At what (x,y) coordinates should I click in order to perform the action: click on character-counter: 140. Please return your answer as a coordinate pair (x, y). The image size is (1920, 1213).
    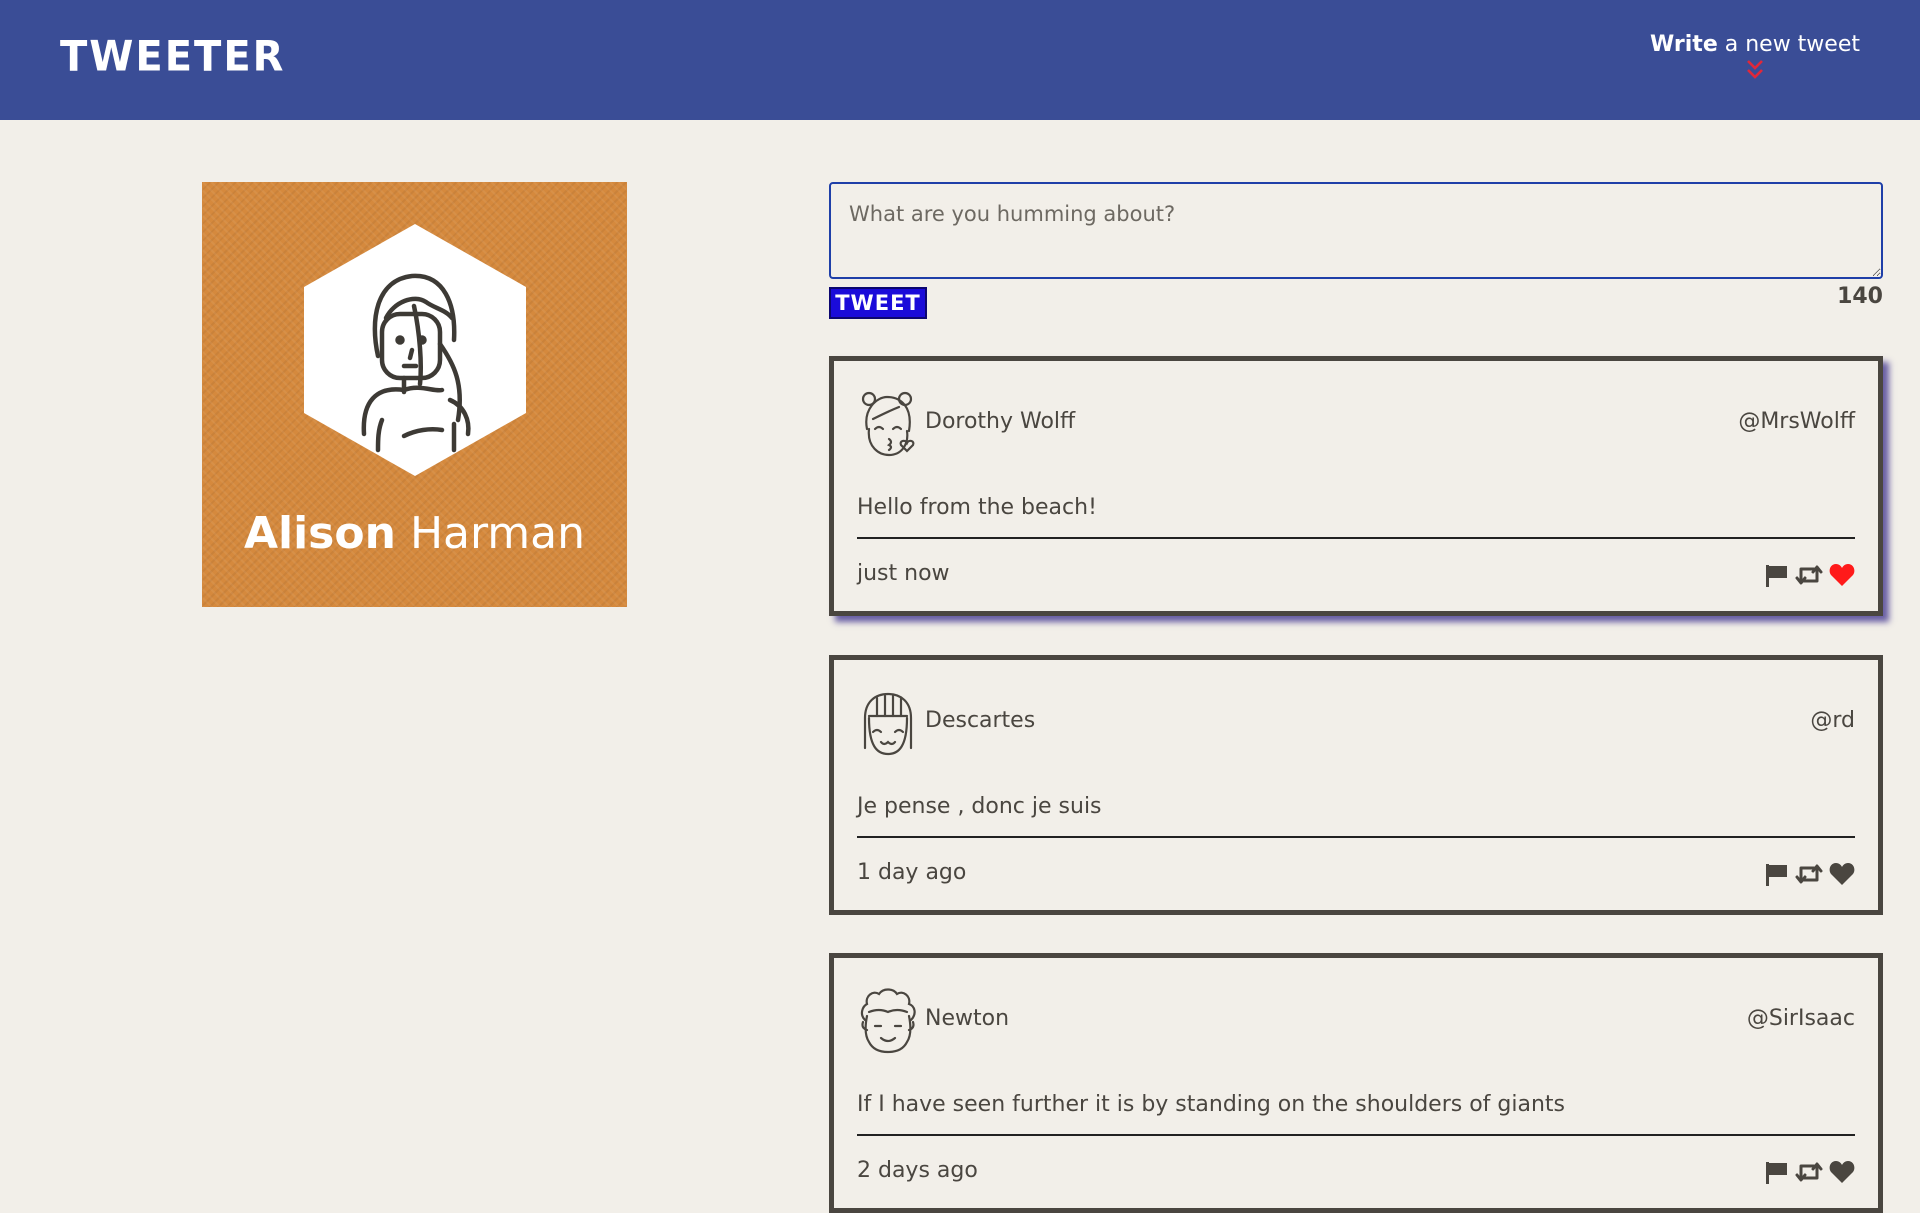
    Looking at the image, I should click on (1860, 296).